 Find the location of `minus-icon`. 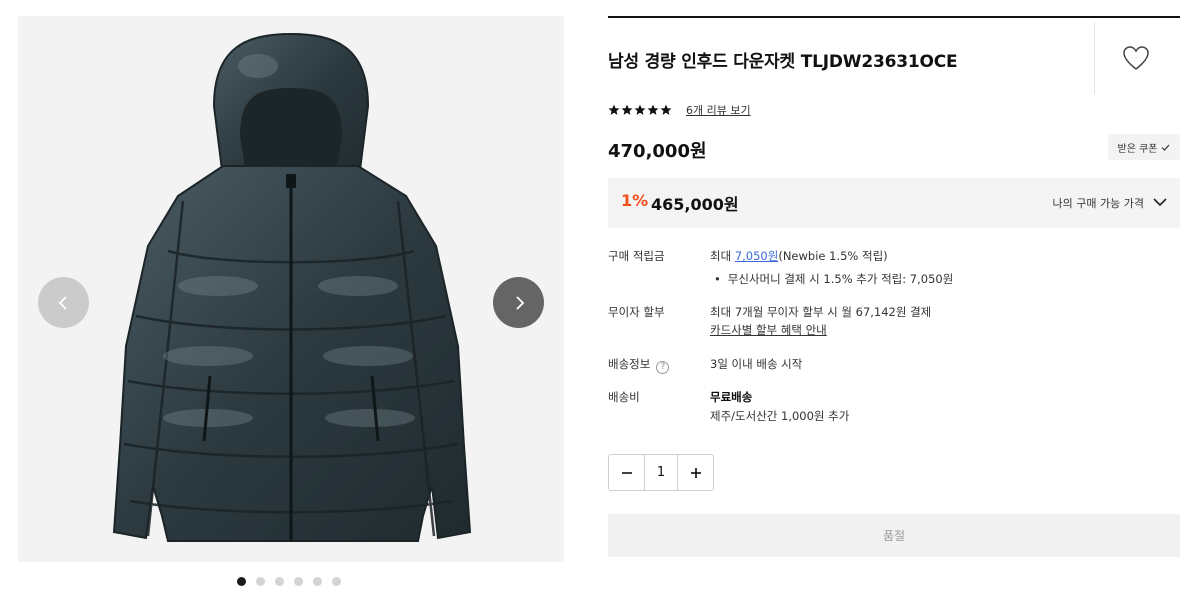

minus-icon is located at coordinates (626, 472).